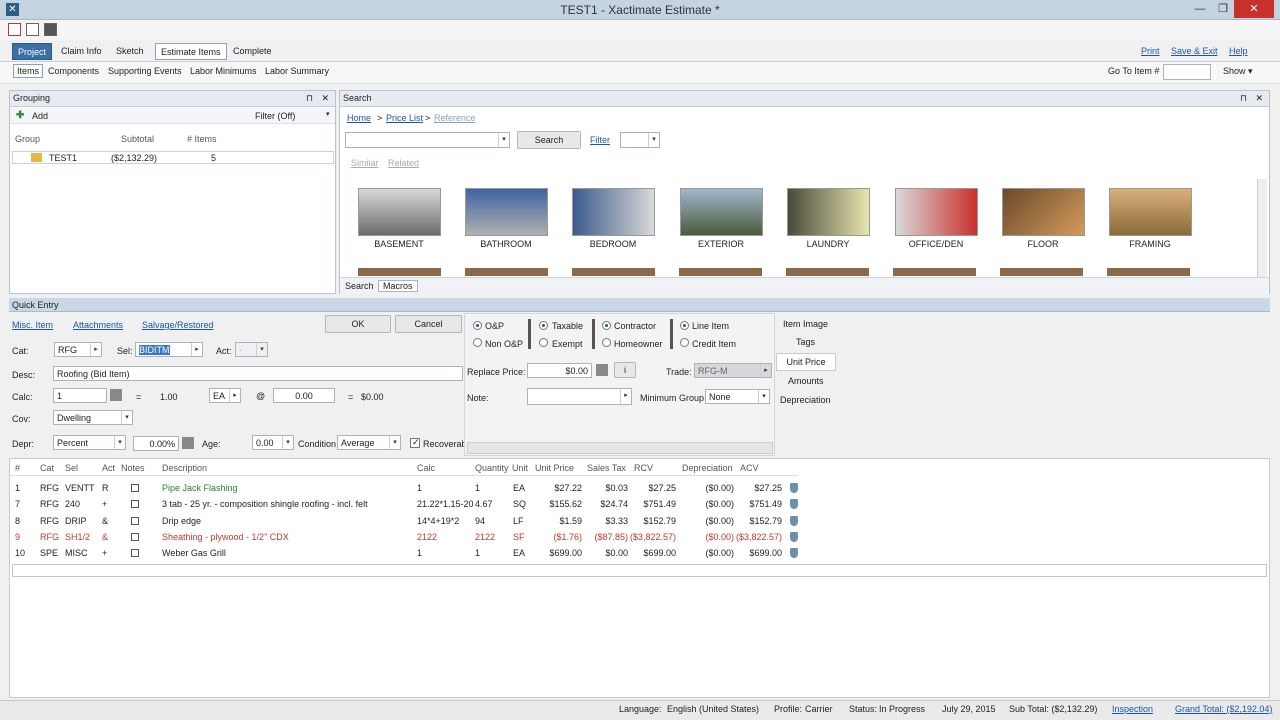 This screenshot has width=1280, height=720. What do you see at coordinates (17, 468) in the screenshot?
I see `col-number: #` at bounding box center [17, 468].